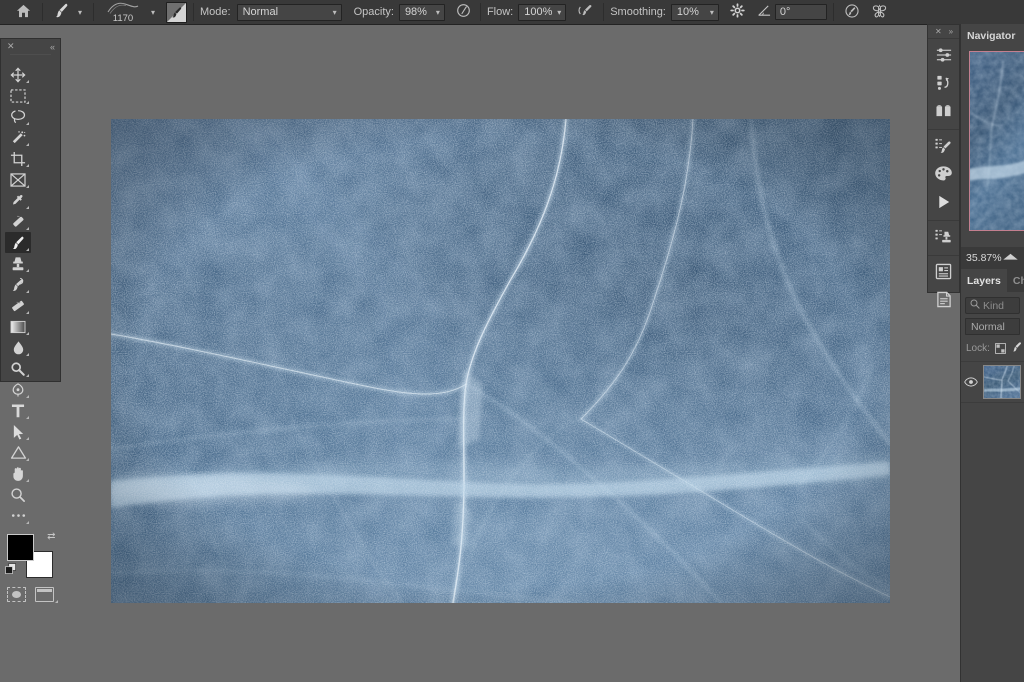 The image size is (1024, 682). Describe the element at coordinates (765, 12) in the screenshot. I see `brush-angle-button` at that location.